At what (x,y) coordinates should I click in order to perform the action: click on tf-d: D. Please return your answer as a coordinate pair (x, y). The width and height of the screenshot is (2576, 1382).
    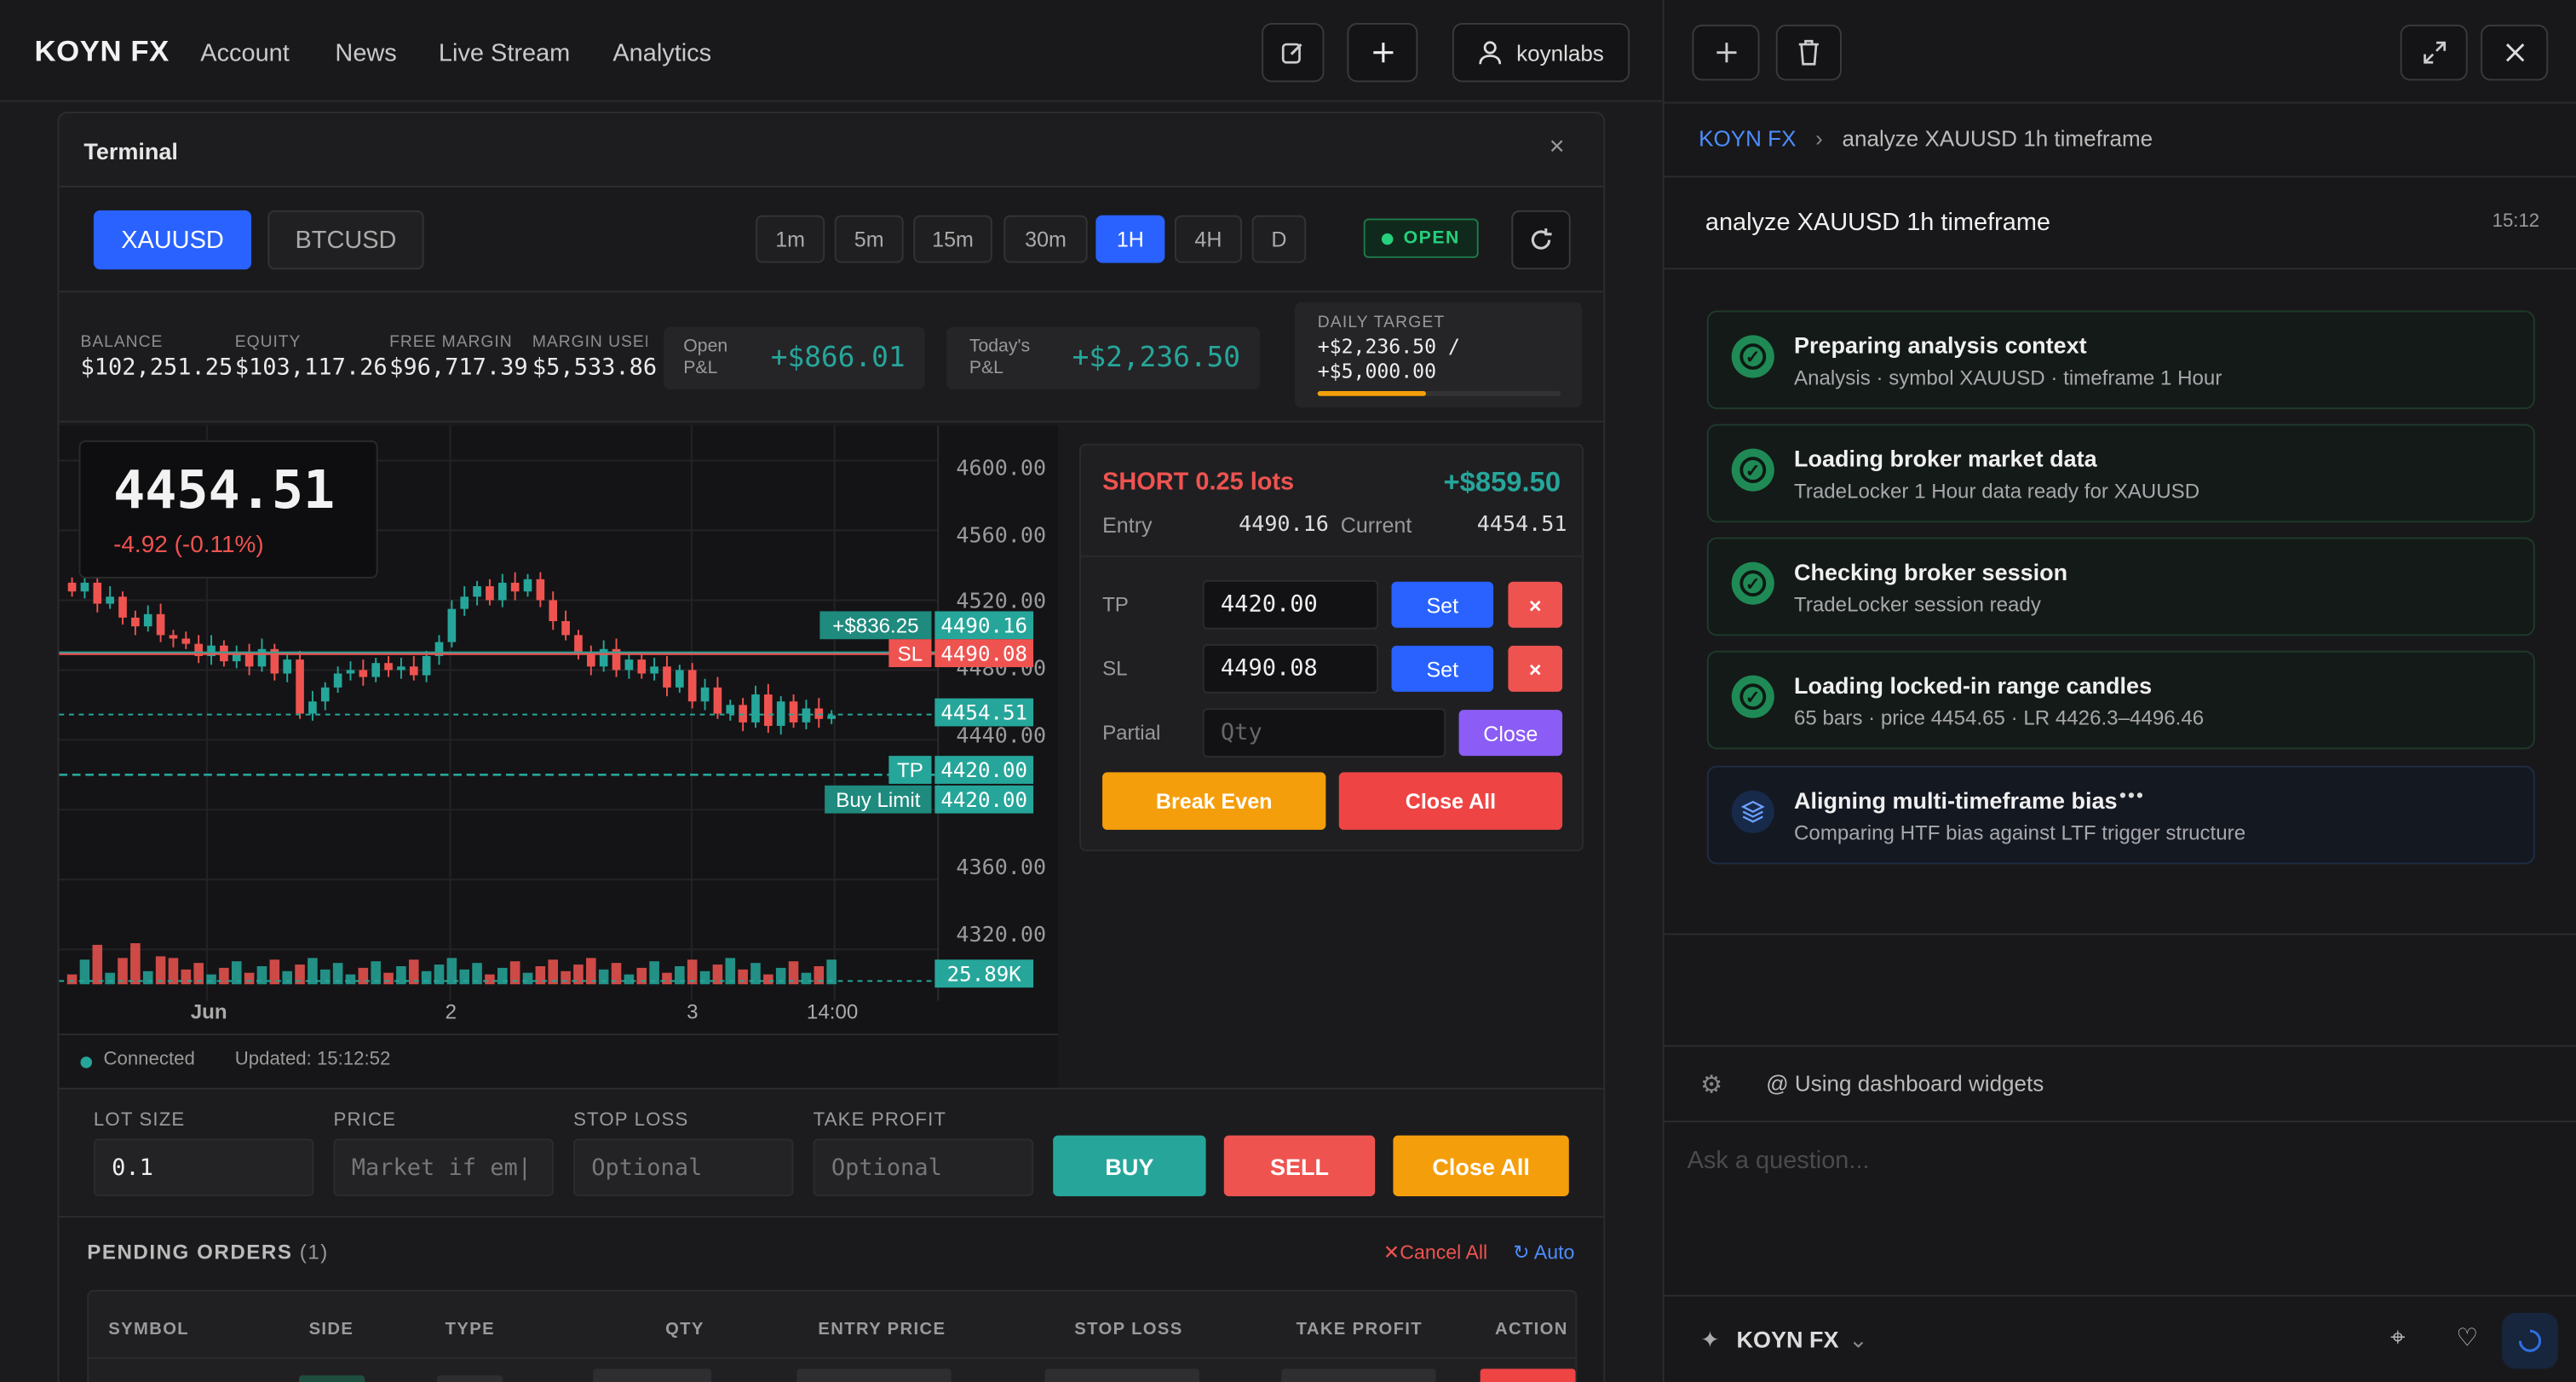
    Looking at the image, I should click on (1279, 239).